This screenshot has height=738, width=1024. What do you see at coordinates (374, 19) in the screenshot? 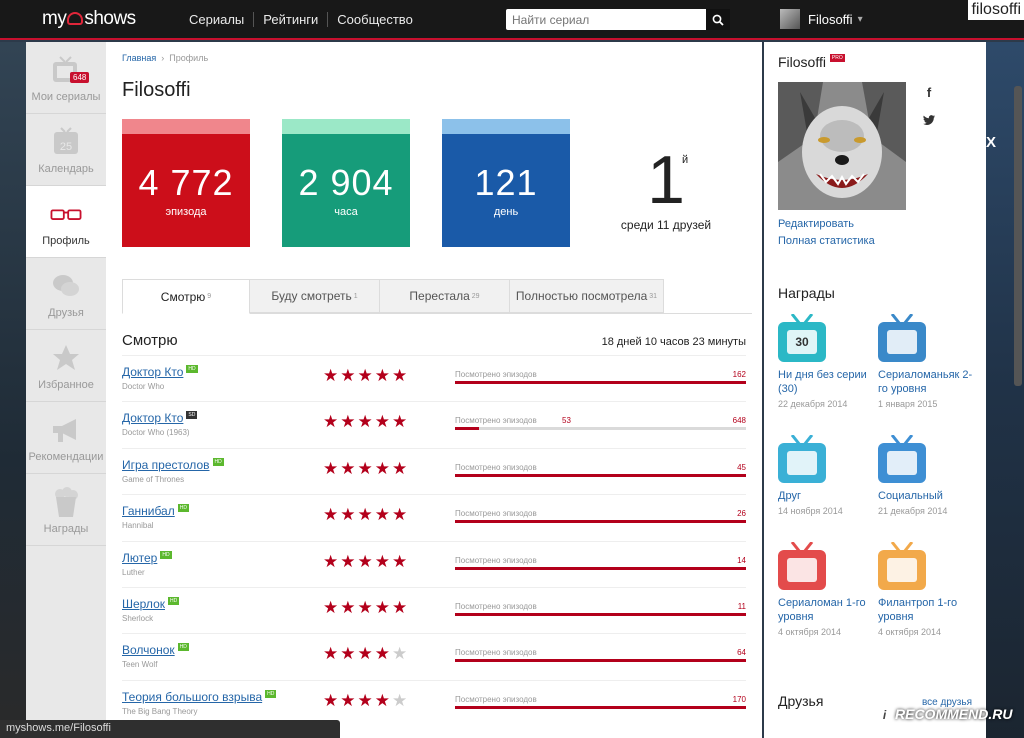
I see `nav-community: Сообщество` at bounding box center [374, 19].